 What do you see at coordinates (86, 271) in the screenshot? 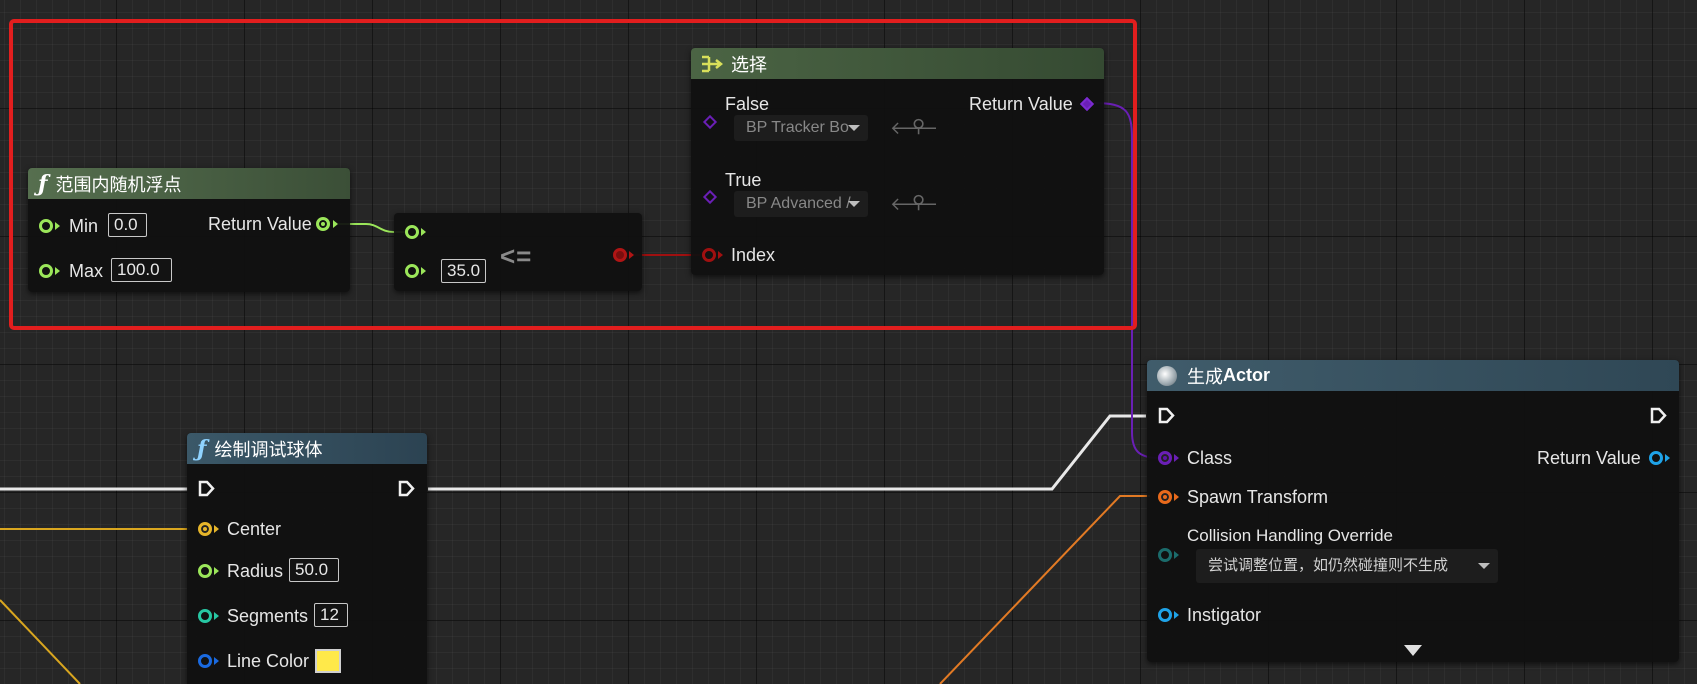
I see `max-label: Max` at bounding box center [86, 271].